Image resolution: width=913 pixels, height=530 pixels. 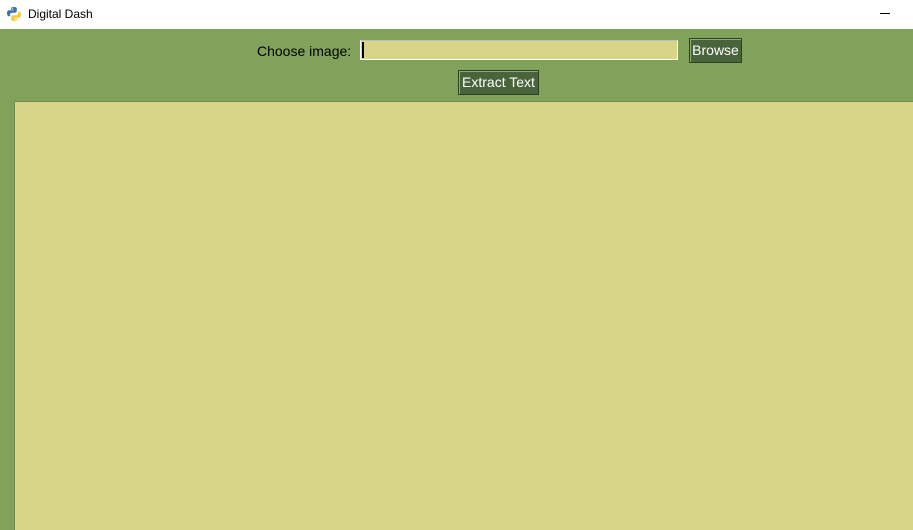 I want to click on minimize-button, so click(x=885, y=14).